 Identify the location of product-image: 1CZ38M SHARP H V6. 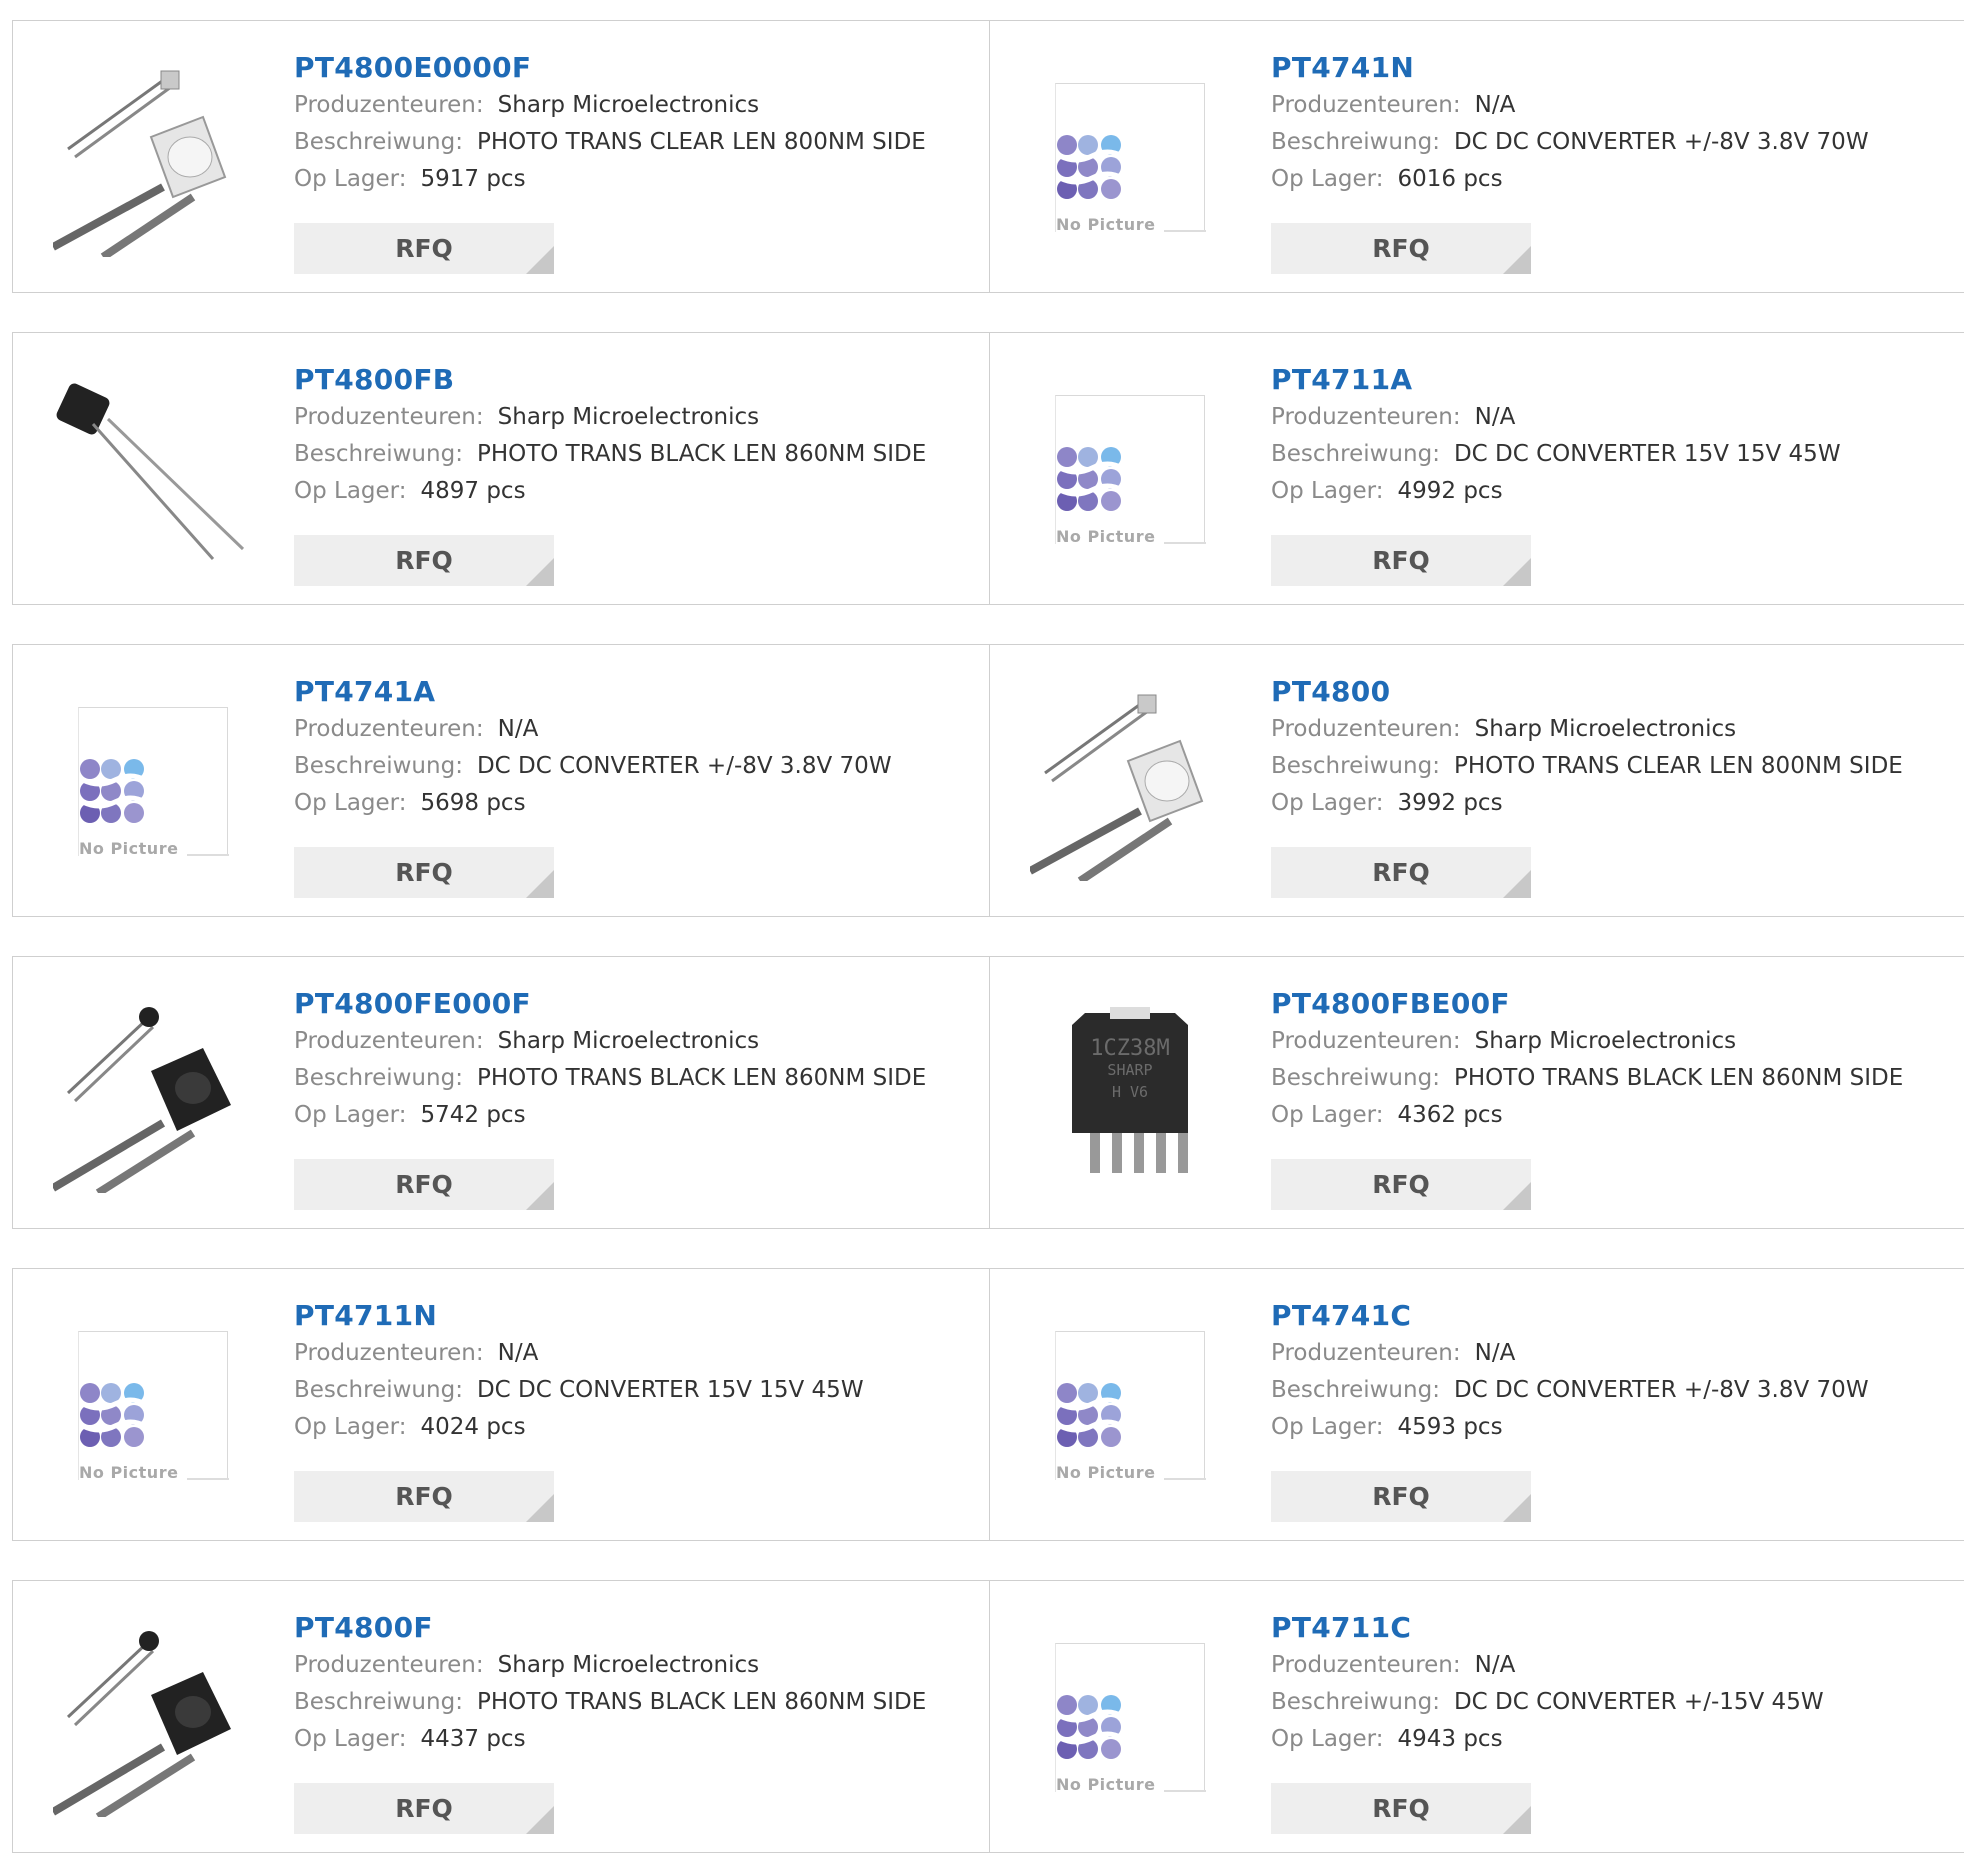
(1130, 1093).